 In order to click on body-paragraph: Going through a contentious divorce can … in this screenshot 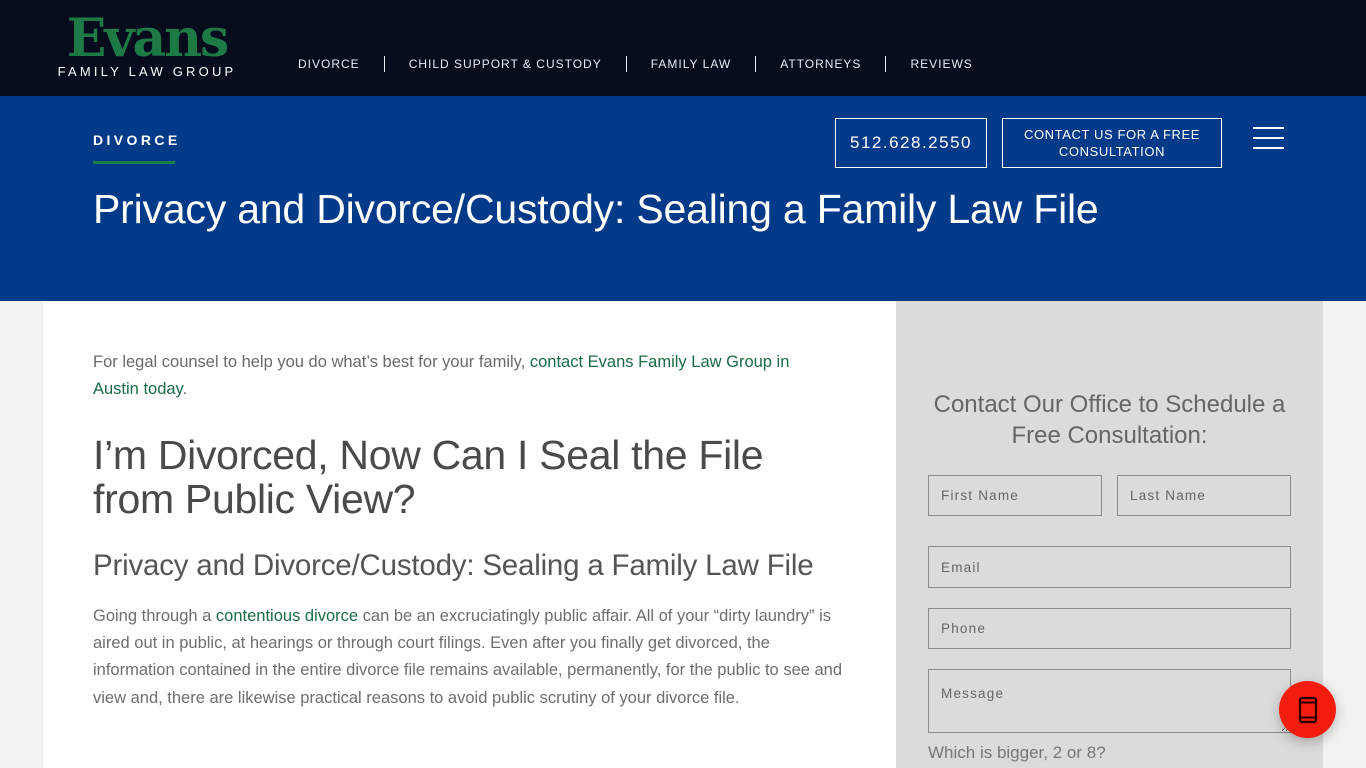, I will do `click(473, 657)`.